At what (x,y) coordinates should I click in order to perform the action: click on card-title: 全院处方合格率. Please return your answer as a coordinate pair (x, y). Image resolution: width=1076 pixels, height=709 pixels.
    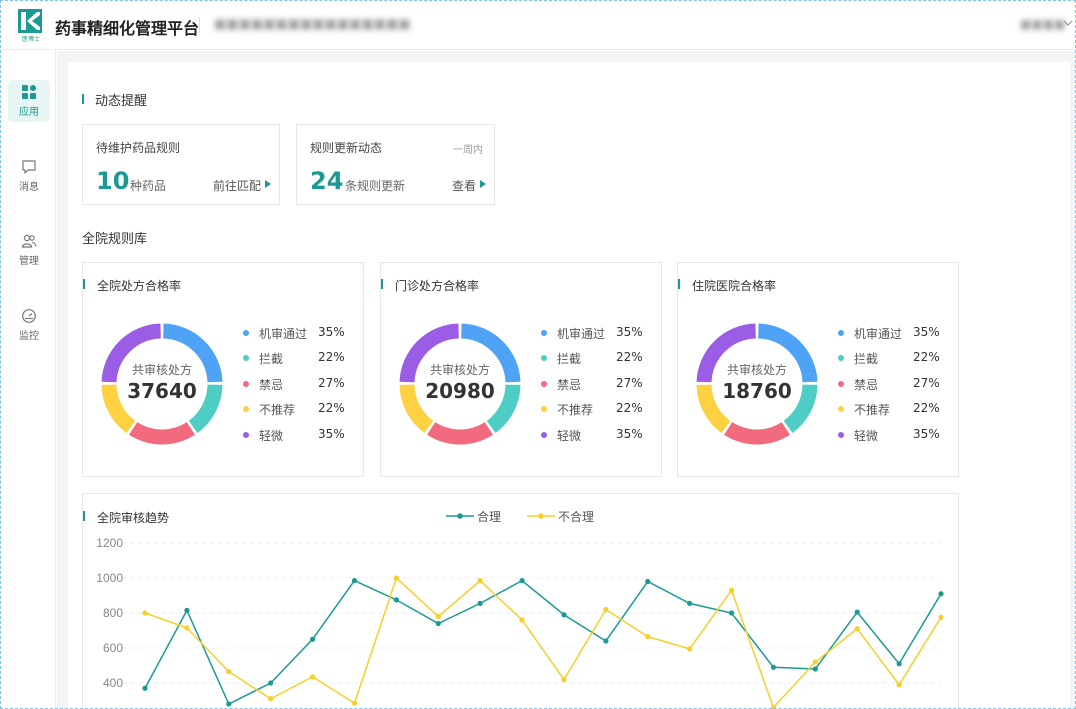
    Looking at the image, I should click on (139, 286).